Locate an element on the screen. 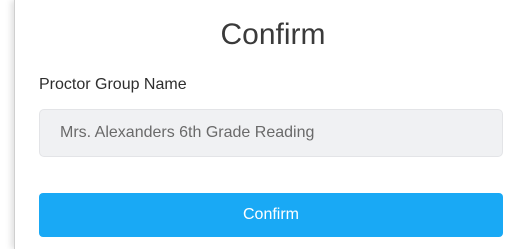 This screenshot has height=249, width=530. proctor-group-name-label: Proctor Group Name is located at coordinates (113, 84).